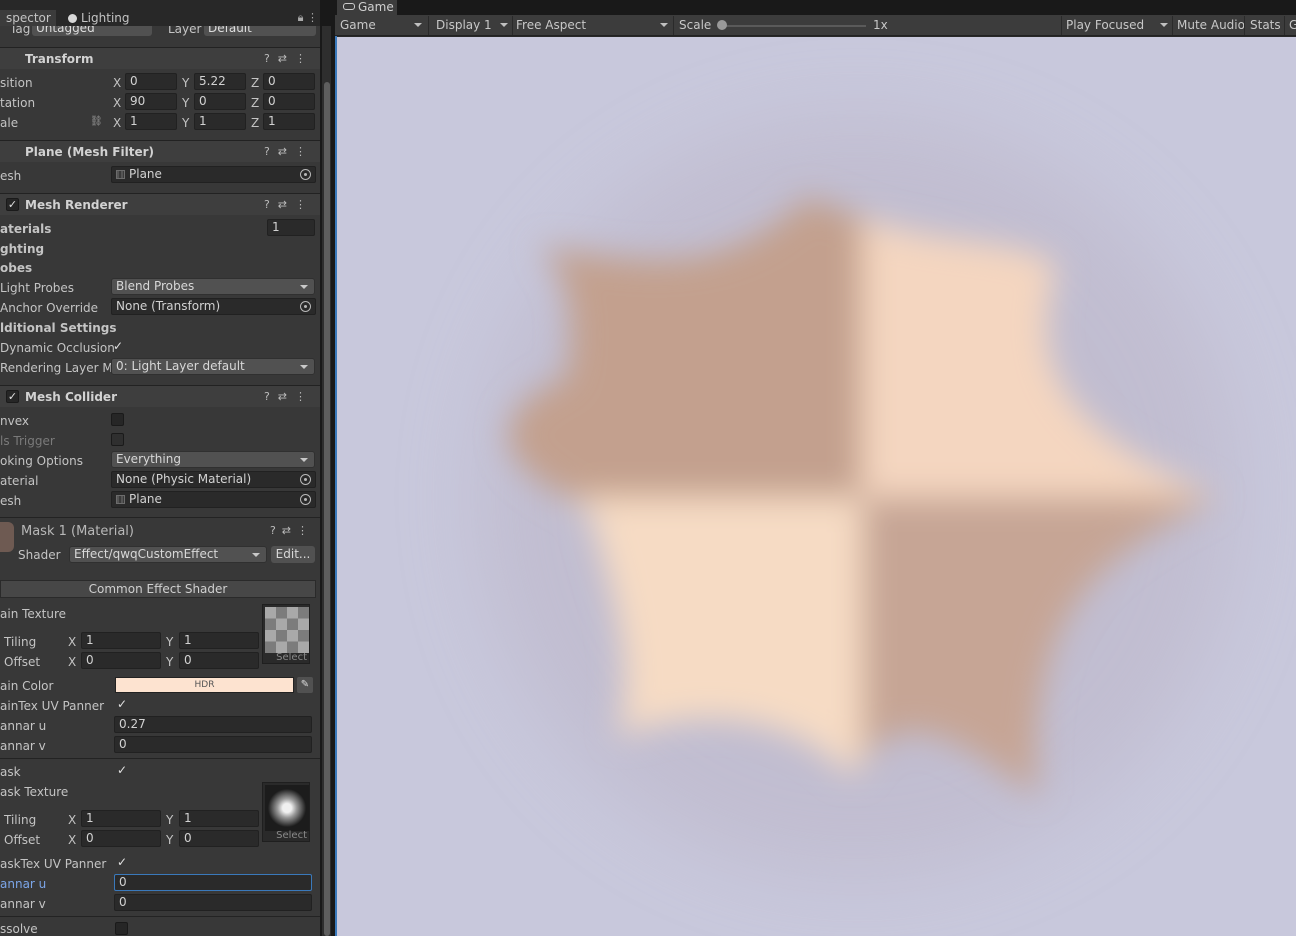  Describe the element at coordinates (160, 758) in the screenshot. I see `divider` at that location.